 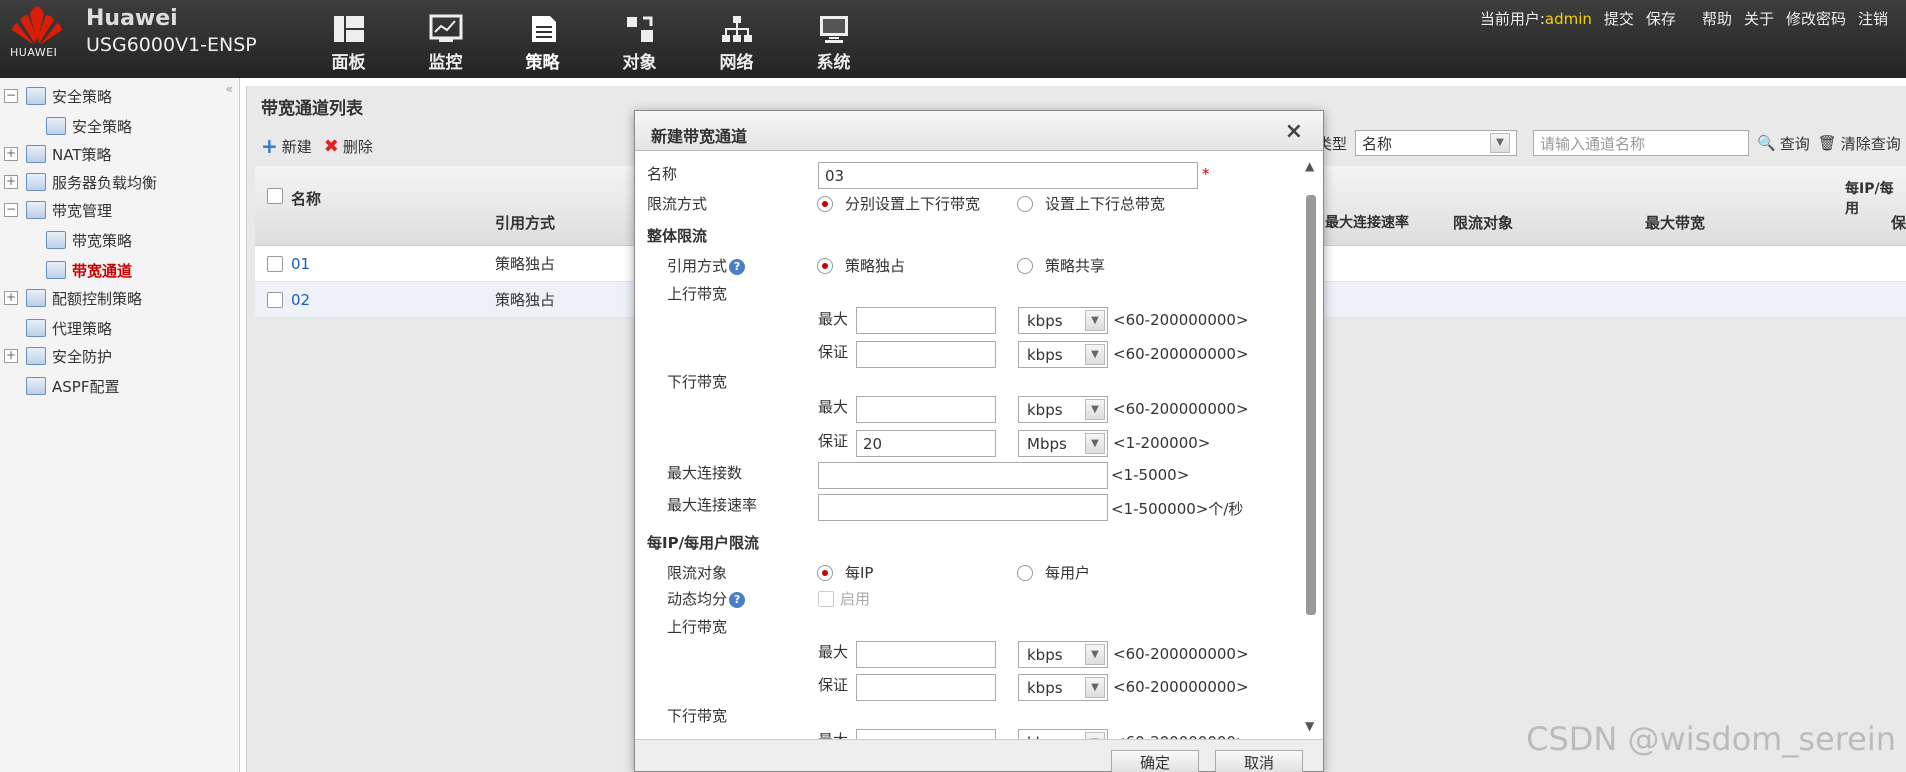 What do you see at coordinates (348, 29) in the screenshot?
I see `dashboard-icon` at bounding box center [348, 29].